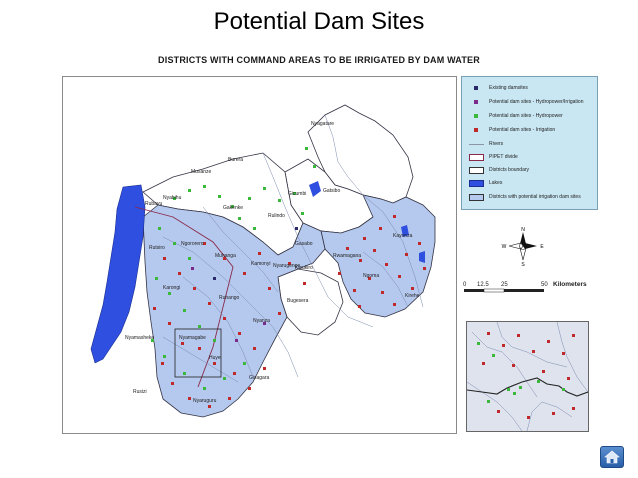 This screenshot has height=478, width=638. Describe the element at coordinates (476, 157) in the screenshot. I see `pipet-box-icon` at that location.